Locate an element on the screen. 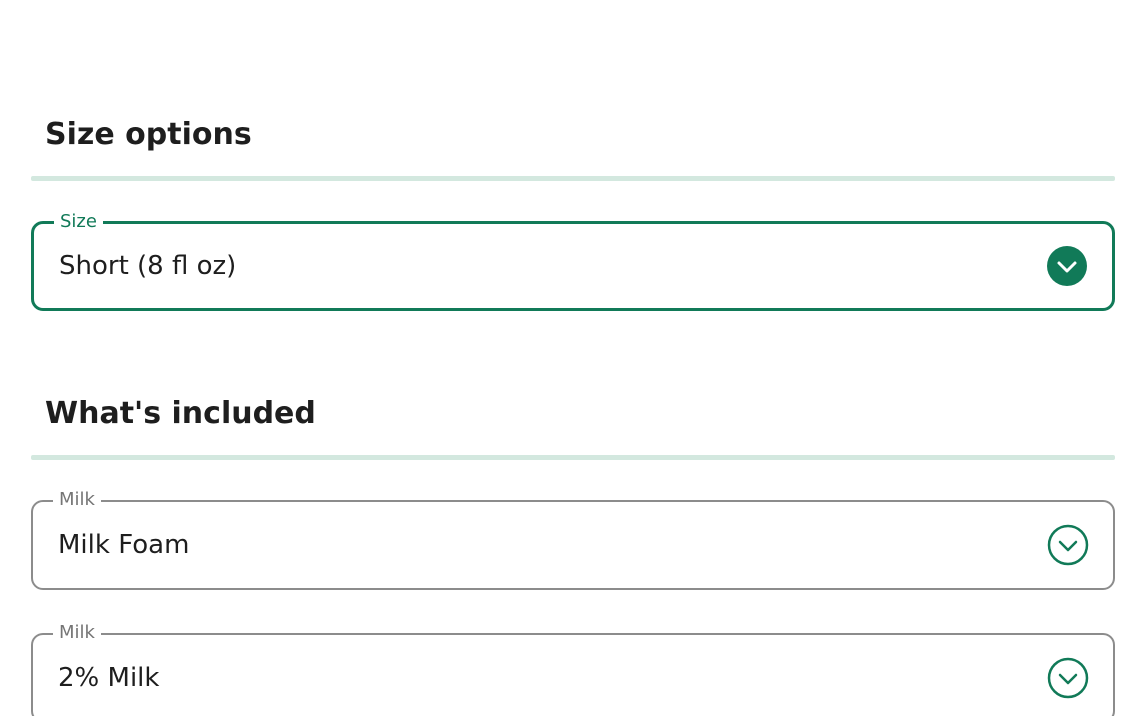  milk-select-value: 2% Milk is located at coordinates (109, 678).